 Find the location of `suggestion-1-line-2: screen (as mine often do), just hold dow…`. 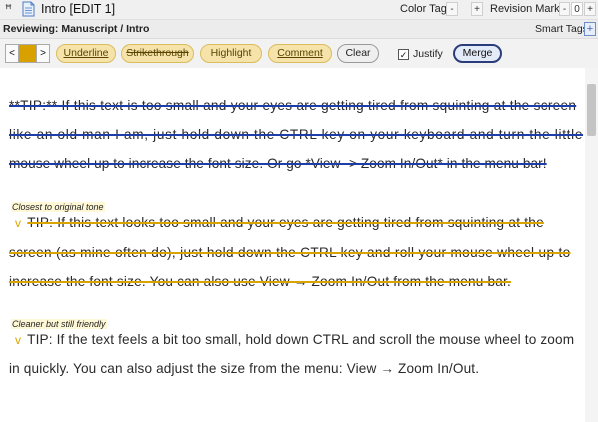

suggestion-1-line-2: screen (as mine often do), just hold dow… is located at coordinates (290, 252).